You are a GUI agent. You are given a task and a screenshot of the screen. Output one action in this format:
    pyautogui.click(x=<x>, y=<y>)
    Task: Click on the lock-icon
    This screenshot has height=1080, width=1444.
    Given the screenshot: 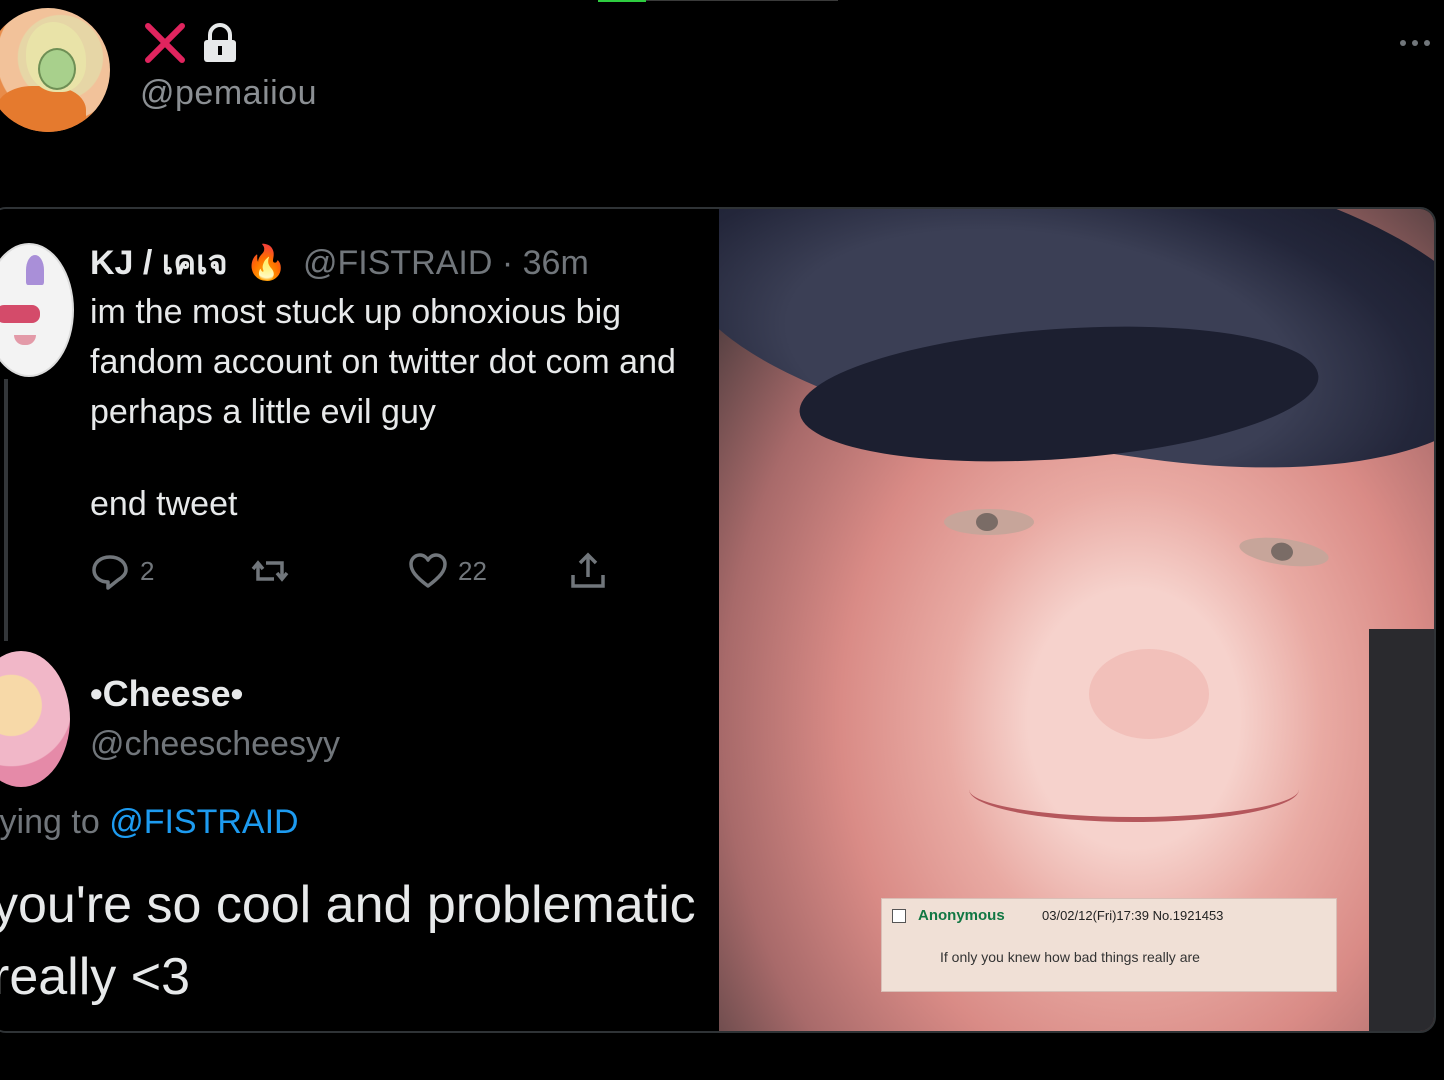 What is the action you would take?
    pyautogui.click(x=220, y=42)
    